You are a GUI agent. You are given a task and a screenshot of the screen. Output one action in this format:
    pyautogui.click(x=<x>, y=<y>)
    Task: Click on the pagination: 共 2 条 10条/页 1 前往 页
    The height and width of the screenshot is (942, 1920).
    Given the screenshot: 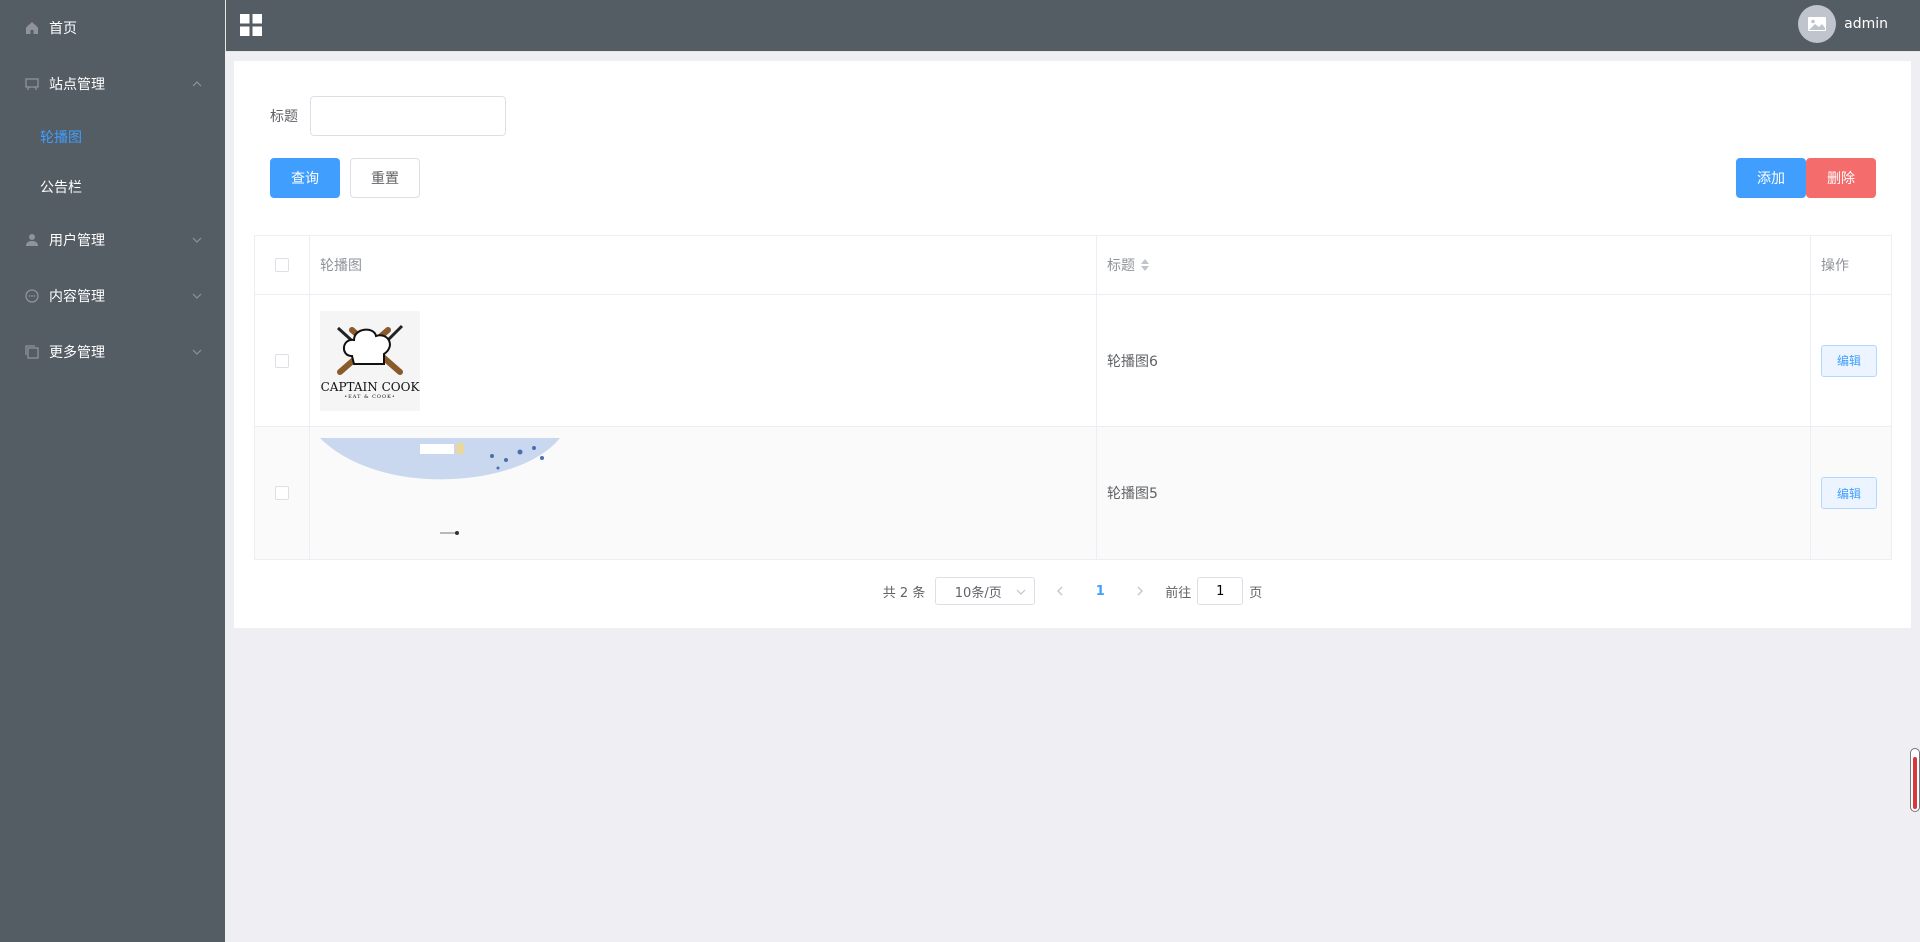 What is the action you would take?
    pyautogui.click(x=1072, y=591)
    